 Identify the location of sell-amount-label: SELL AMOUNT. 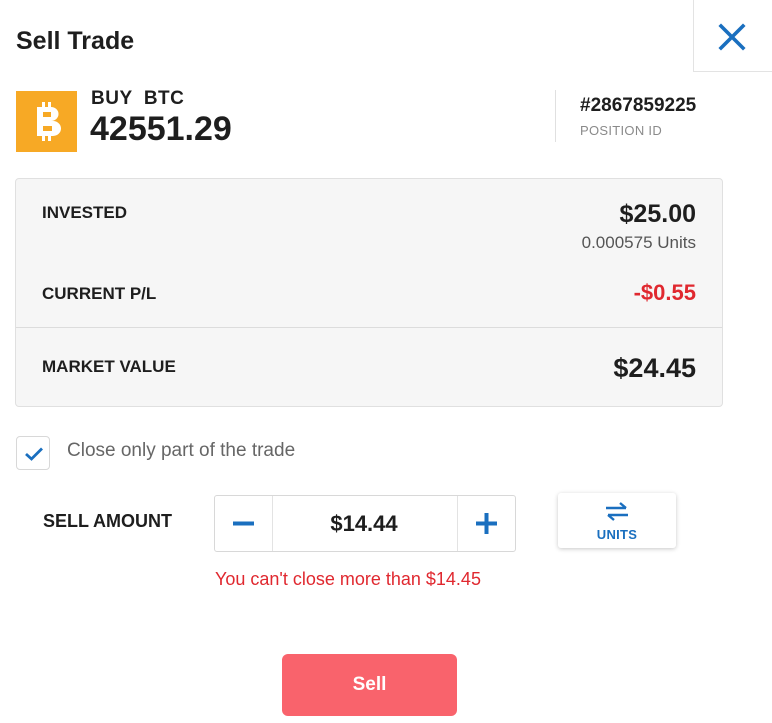
(107, 521).